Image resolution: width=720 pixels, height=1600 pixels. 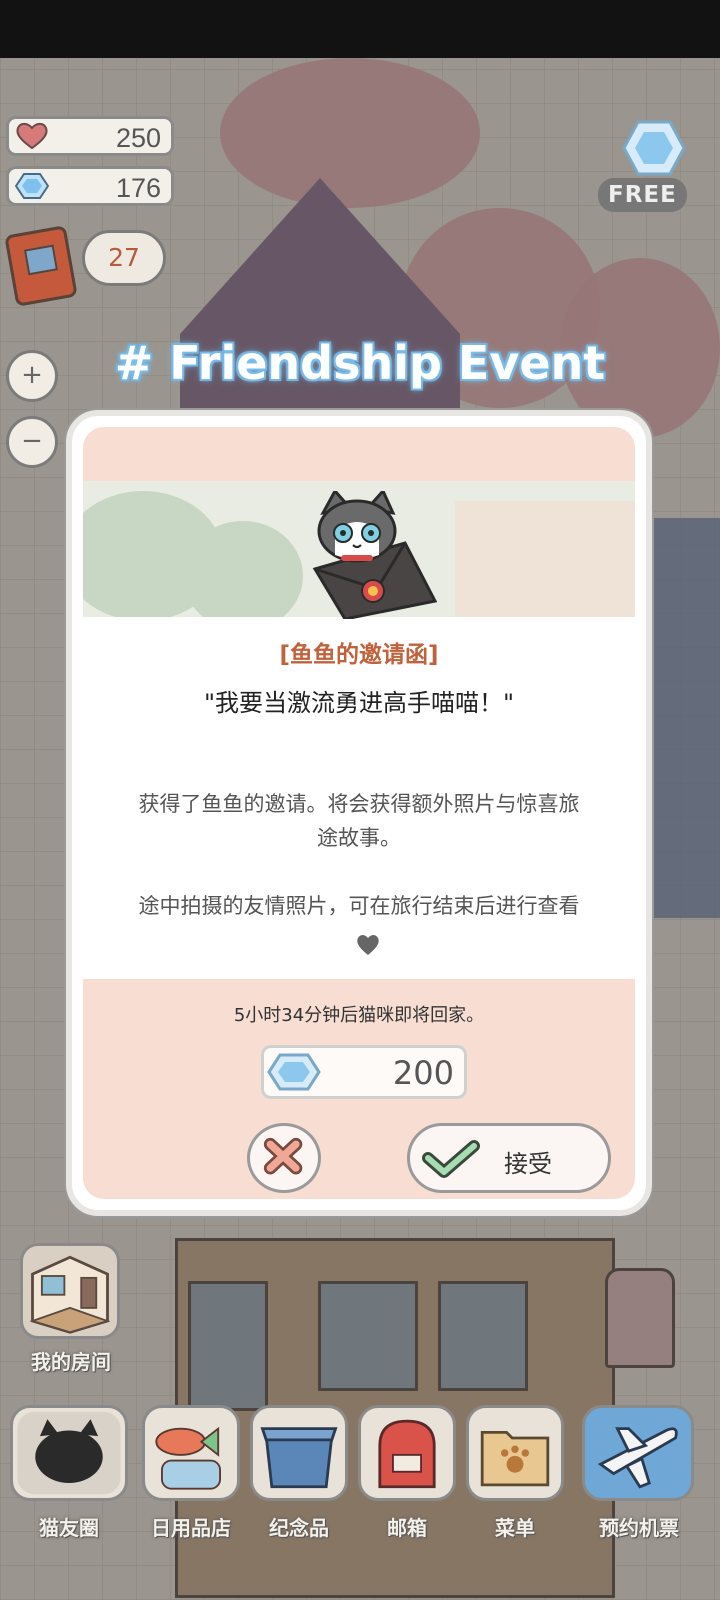 I want to click on nav-menu-label: 菜单, so click(x=515, y=1528).